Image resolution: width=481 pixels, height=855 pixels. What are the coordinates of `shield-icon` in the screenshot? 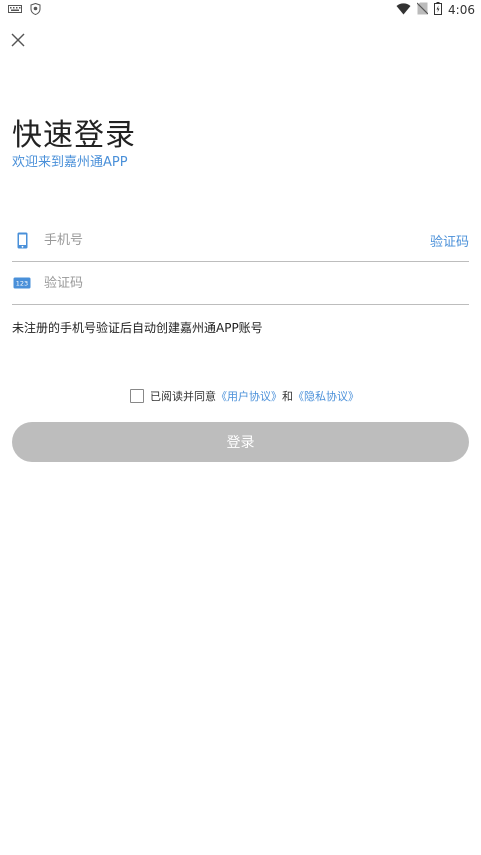 It's located at (35, 10).